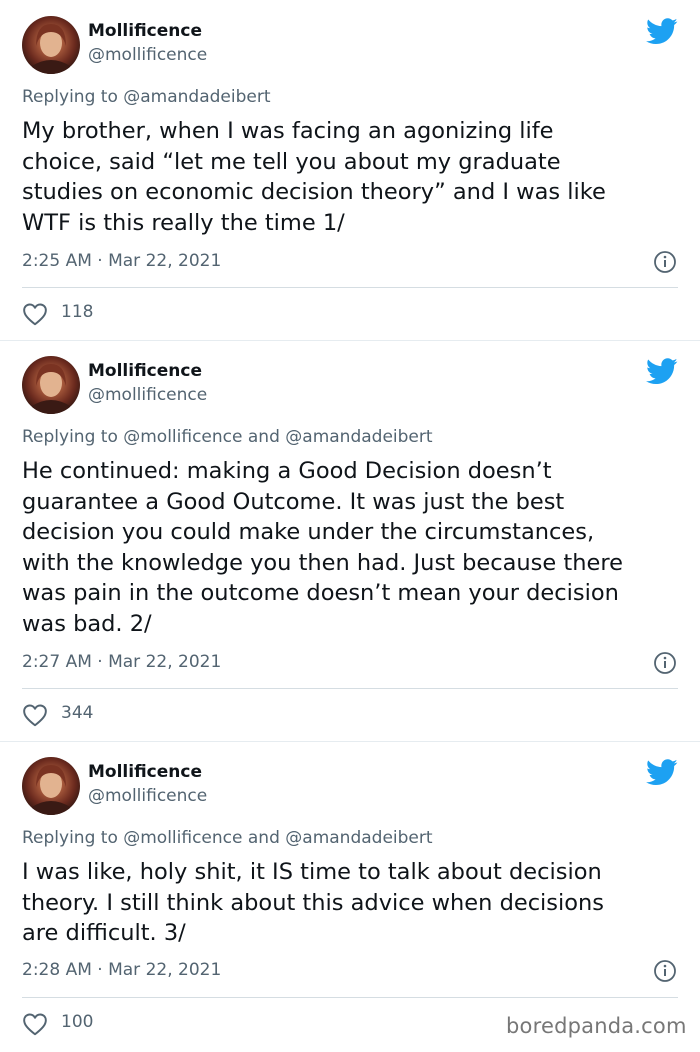 The width and height of the screenshot is (700, 1052). I want to click on tweet-timestamp: 2:27 AM · Mar 22, 2021, so click(121, 662).